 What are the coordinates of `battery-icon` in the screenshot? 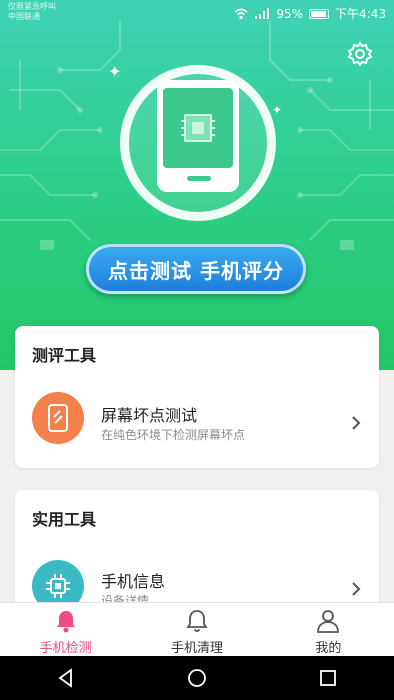 It's located at (319, 13).